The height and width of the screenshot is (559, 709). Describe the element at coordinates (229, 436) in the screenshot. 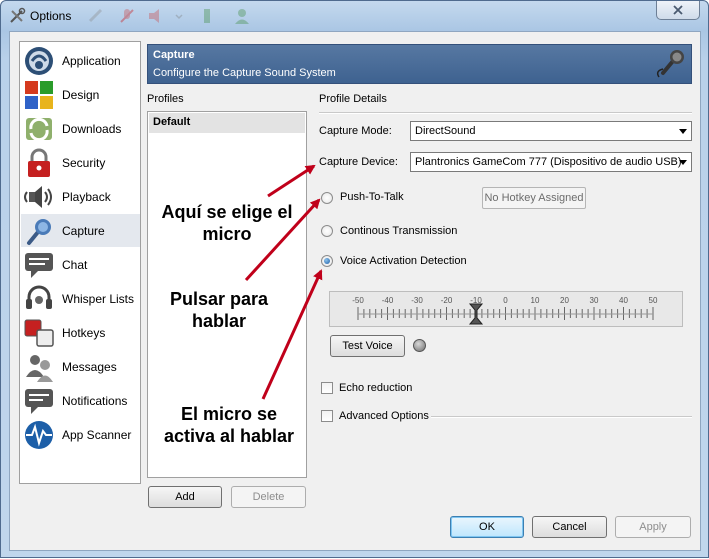

I see `annotation-line: activa al hablar` at that location.